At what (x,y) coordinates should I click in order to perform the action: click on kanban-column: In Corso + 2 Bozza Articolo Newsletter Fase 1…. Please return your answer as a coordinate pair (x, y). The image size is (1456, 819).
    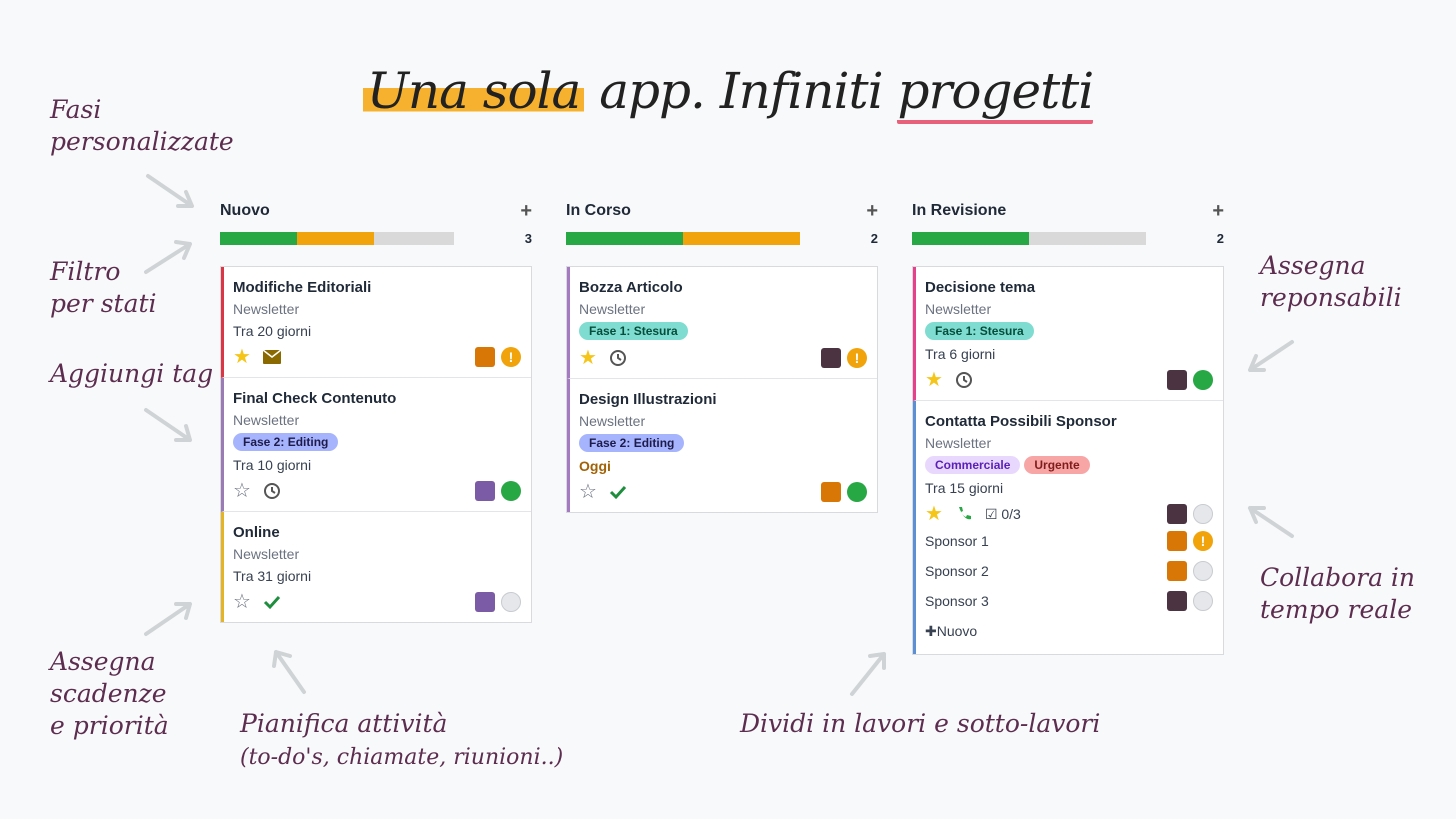
    Looking at the image, I should click on (722, 355).